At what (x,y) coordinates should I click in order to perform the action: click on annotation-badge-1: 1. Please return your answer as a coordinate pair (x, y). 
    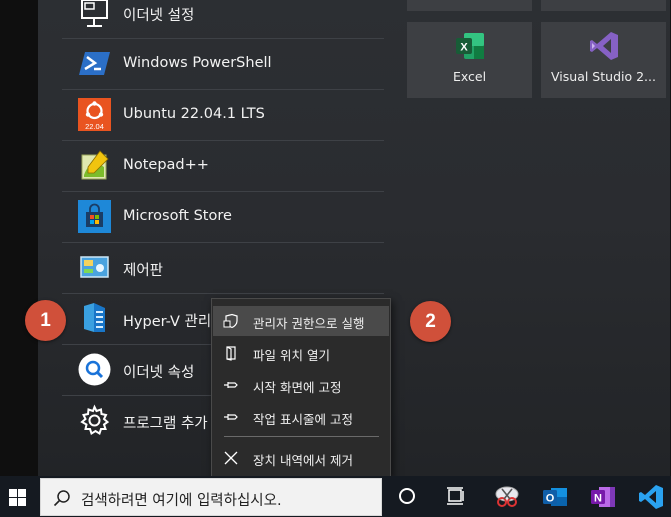
    Looking at the image, I should click on (45, 320).